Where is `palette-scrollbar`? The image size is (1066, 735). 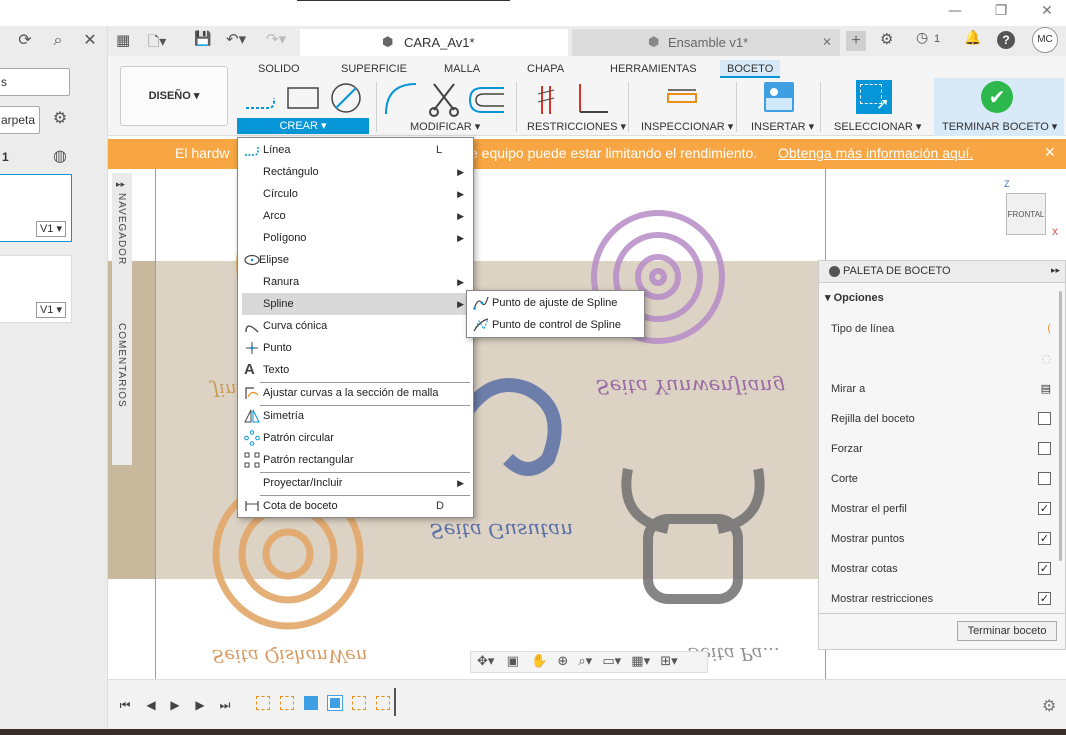
palette-scrollbar is located at coordinates (1060, 426).